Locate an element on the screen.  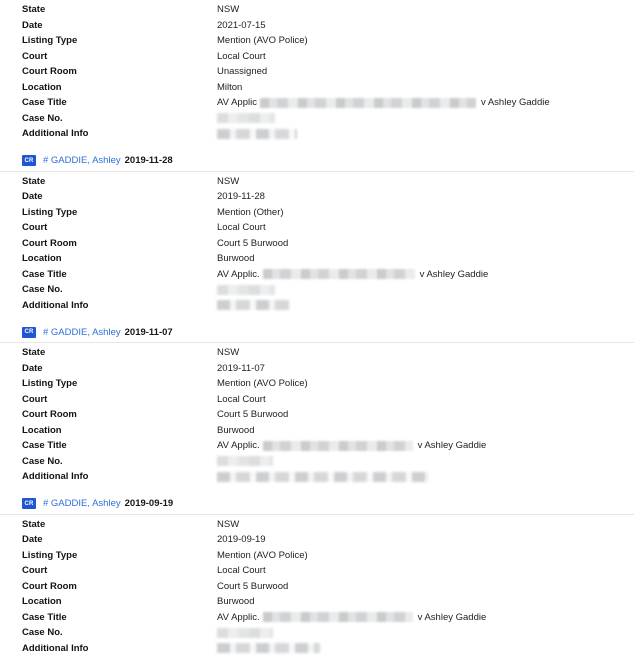
field-row-date: Date2021-07-15 is located at coordinates (317, 26).